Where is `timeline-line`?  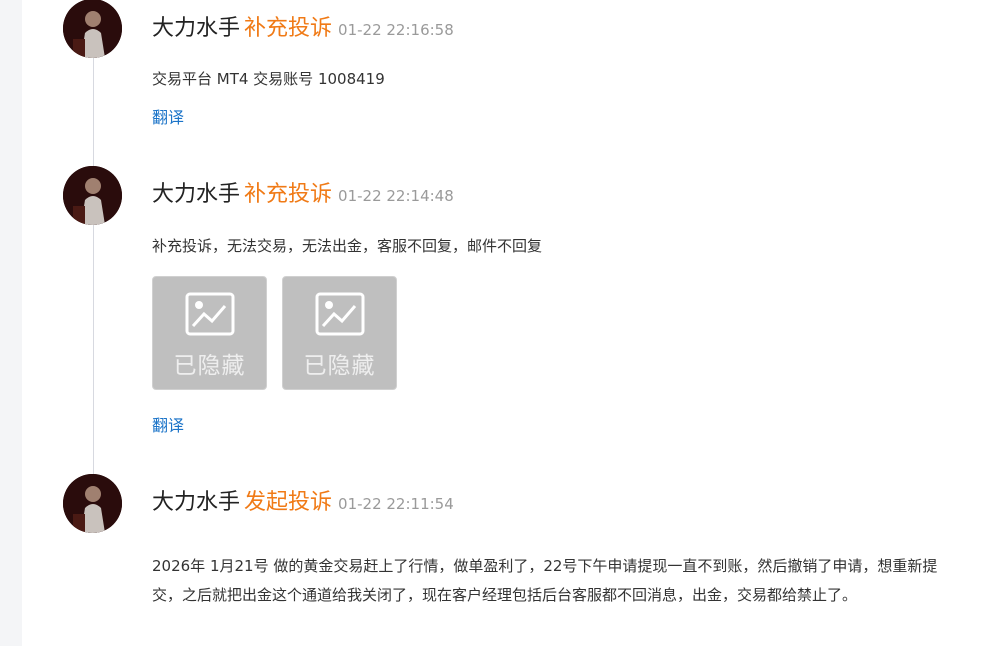
timeline-line is located at coordinates (93, 268).